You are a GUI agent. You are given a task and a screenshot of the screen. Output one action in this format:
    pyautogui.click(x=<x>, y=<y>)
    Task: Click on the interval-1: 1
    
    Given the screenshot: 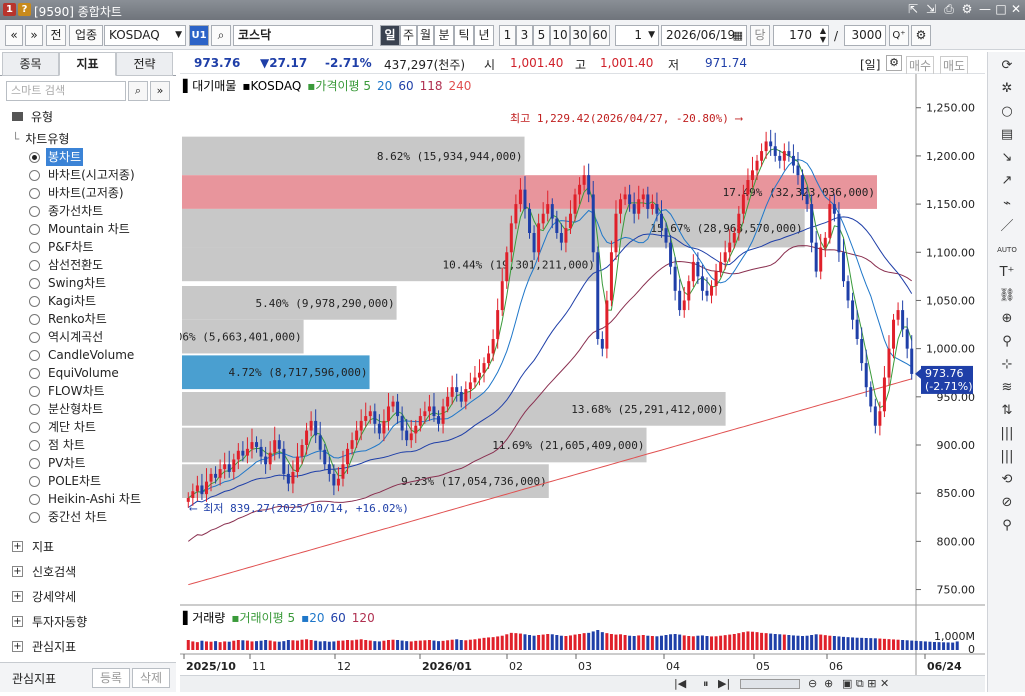 What is the action you would take?
    pyautogui.click(x=507, y=35)
    